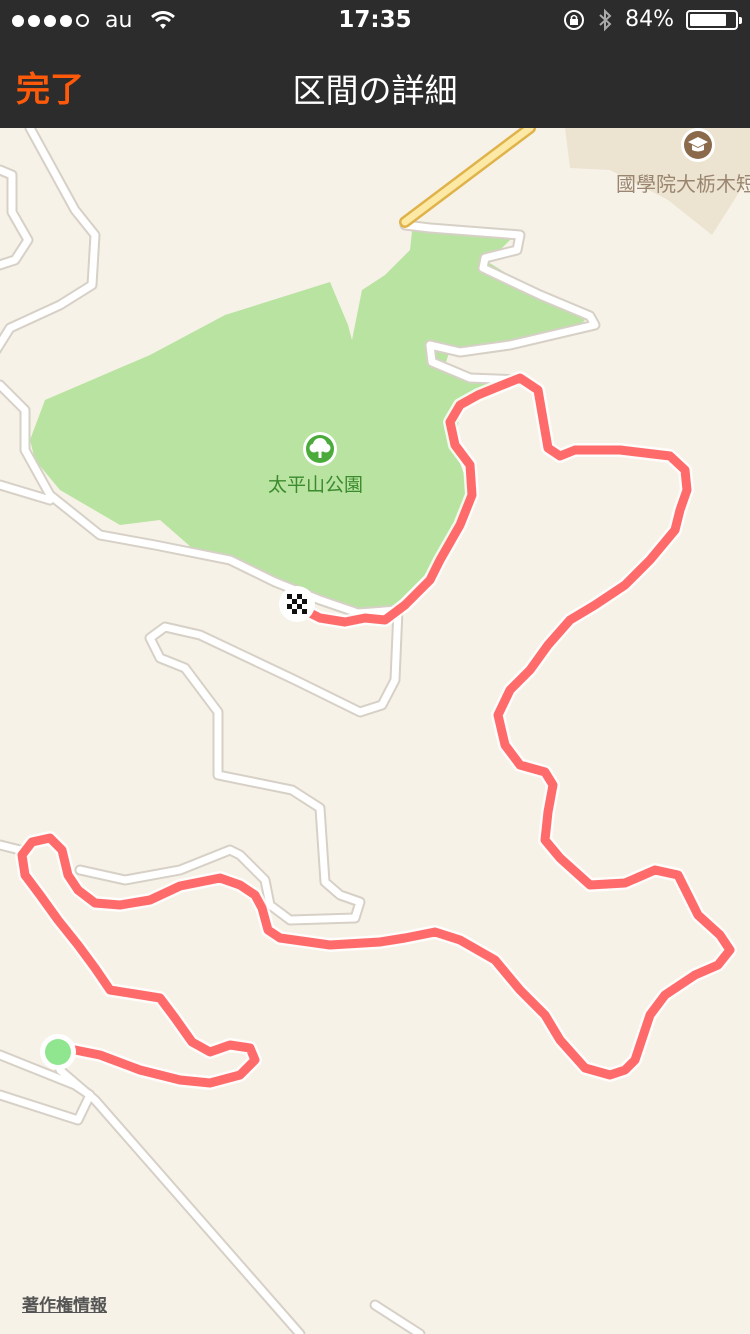  I want to click on copyright-link: 著作権情報, so click(64, 1303).